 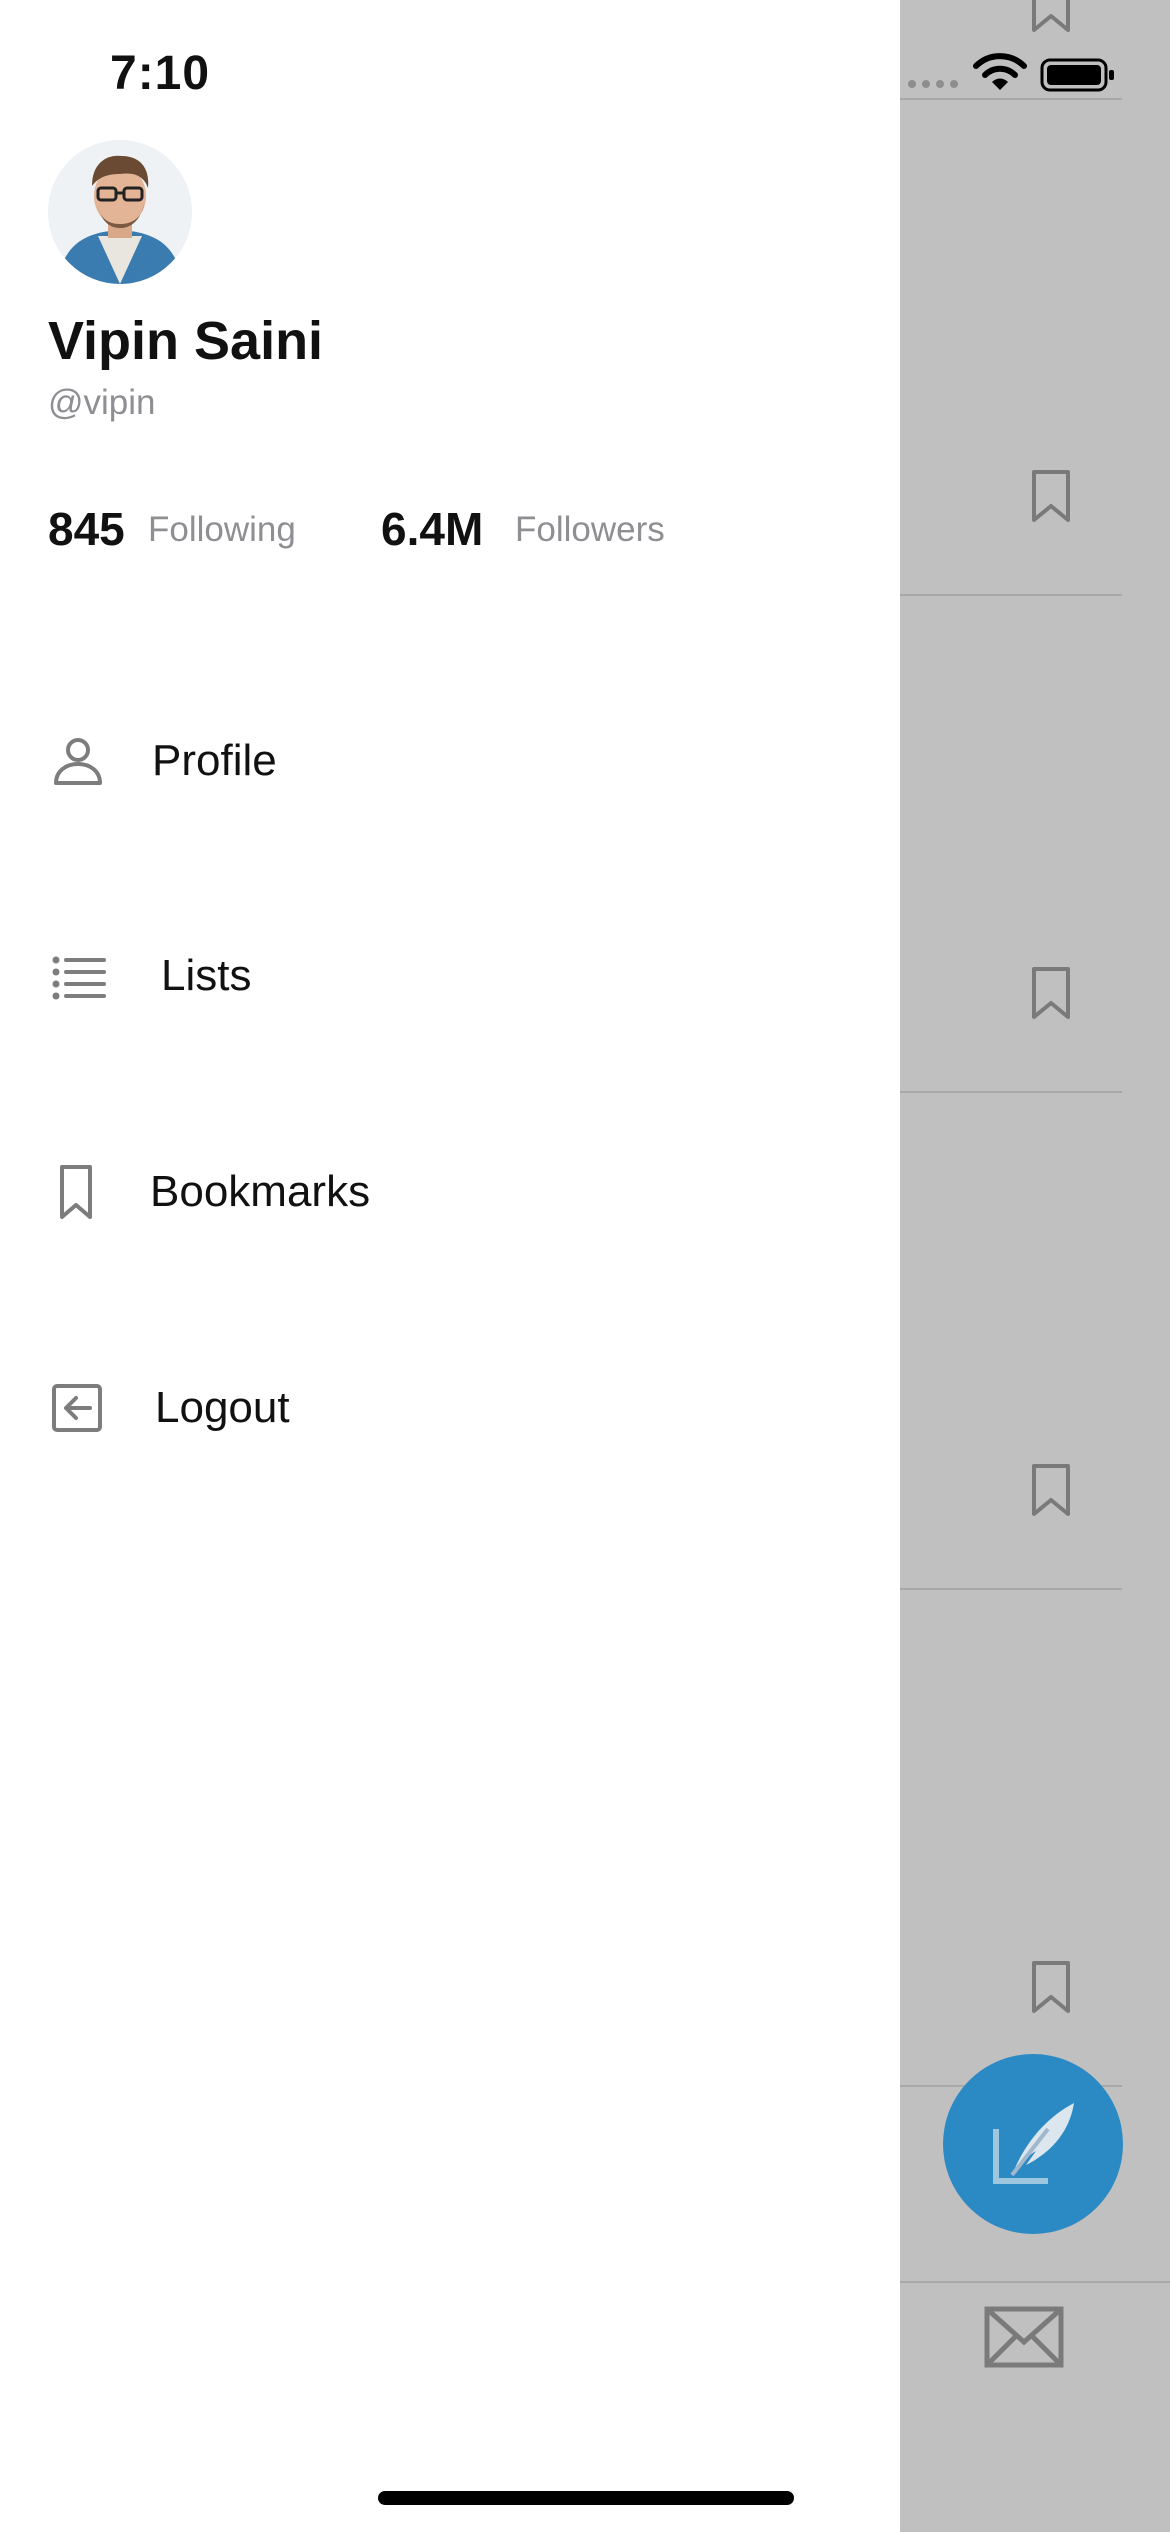 I want to click on menu-item-logout: Logout, so click(x=450, y=1408).